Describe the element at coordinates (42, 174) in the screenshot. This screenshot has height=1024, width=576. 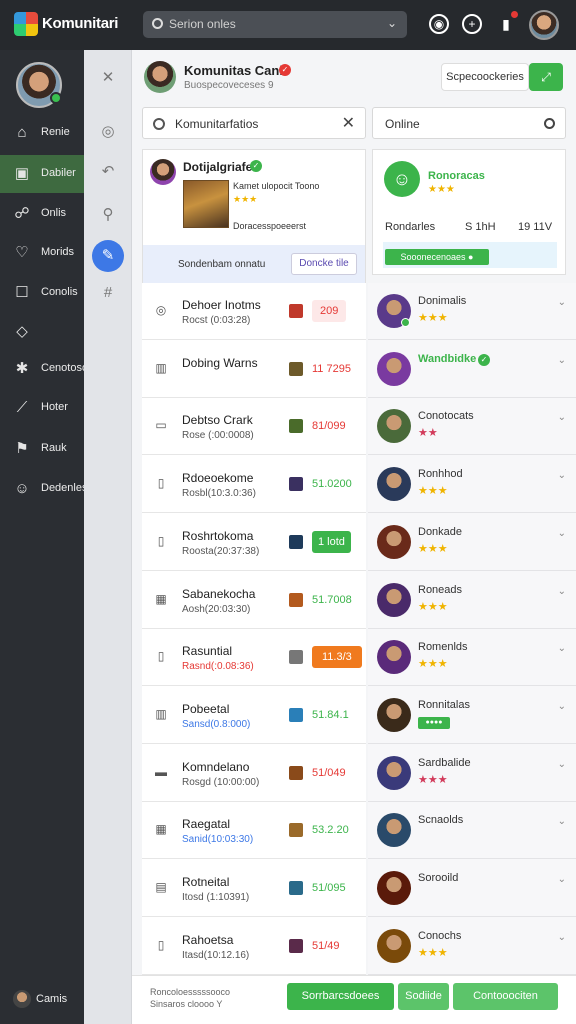
I see `sidebar-item-1: ▣ Dabiler` at that location.